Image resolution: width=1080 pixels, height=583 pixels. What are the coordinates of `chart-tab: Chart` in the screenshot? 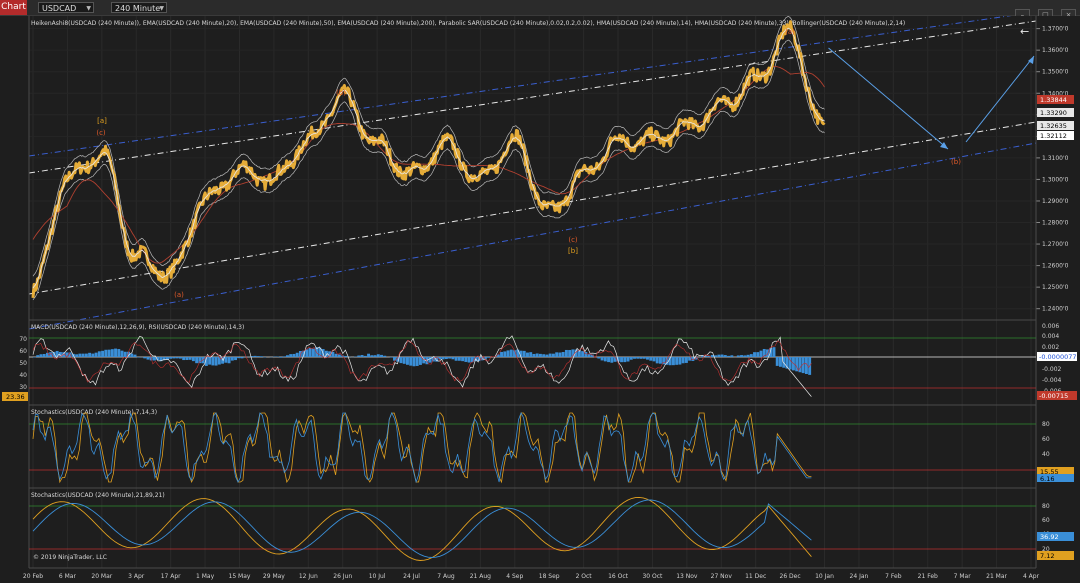 It's located at (13, 7).